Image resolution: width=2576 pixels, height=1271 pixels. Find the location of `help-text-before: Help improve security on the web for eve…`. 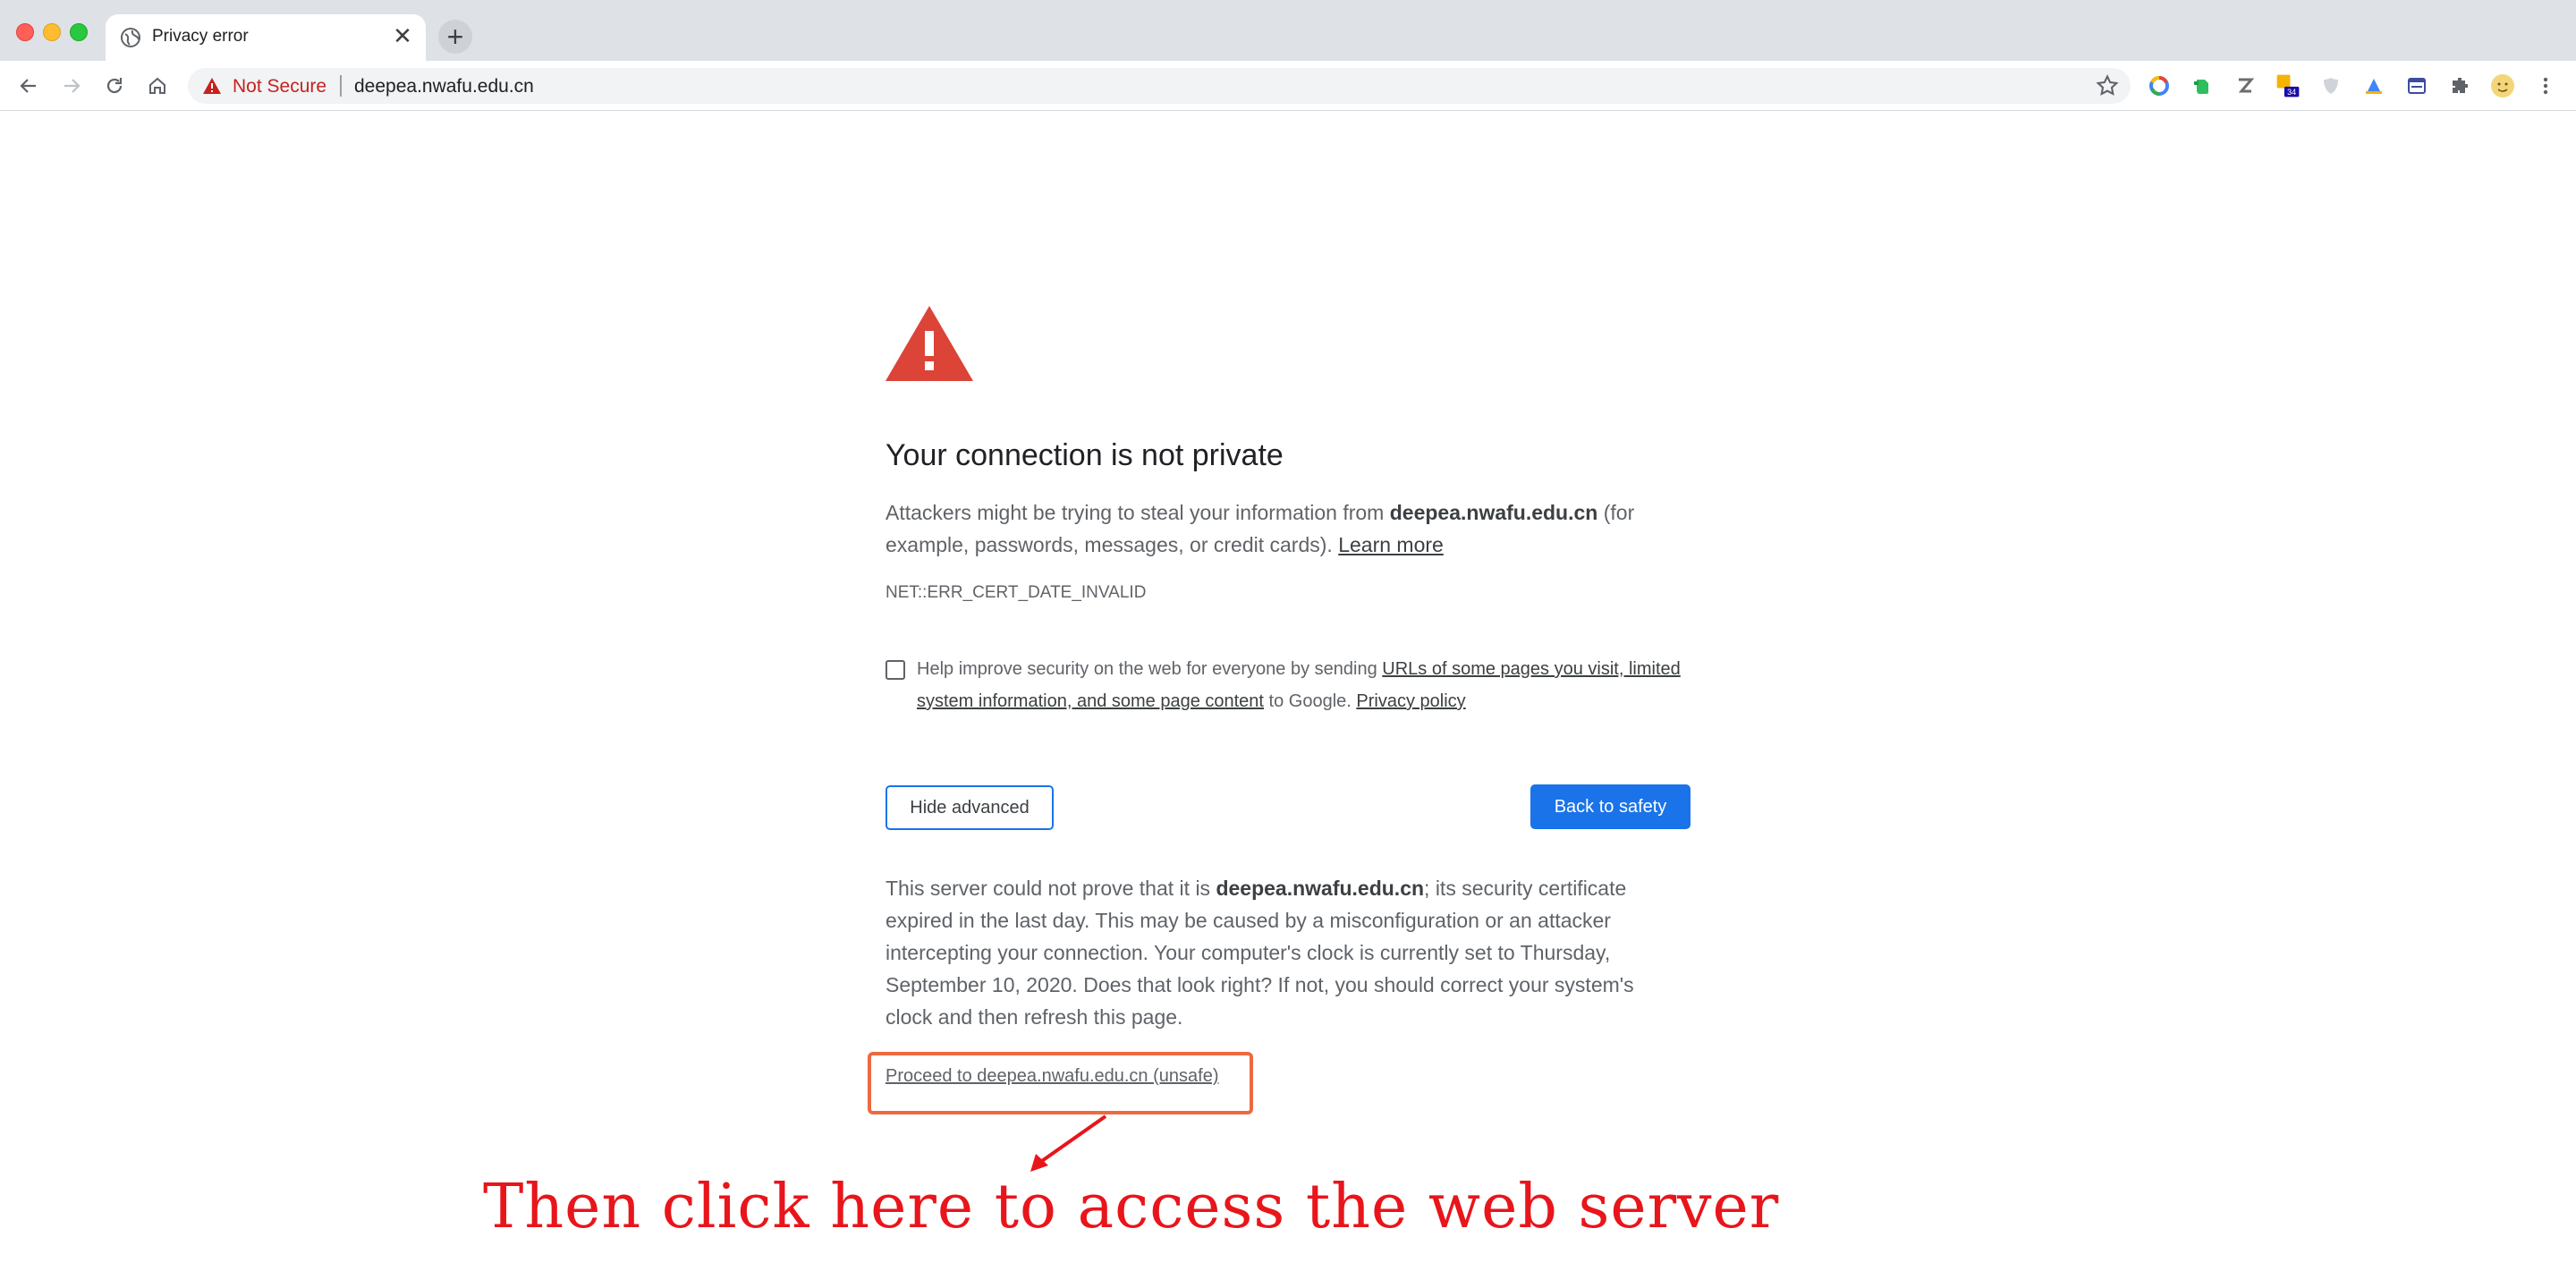

help-text-before: Help improve security on the web for eve… is located at coordinates (1150, 669).